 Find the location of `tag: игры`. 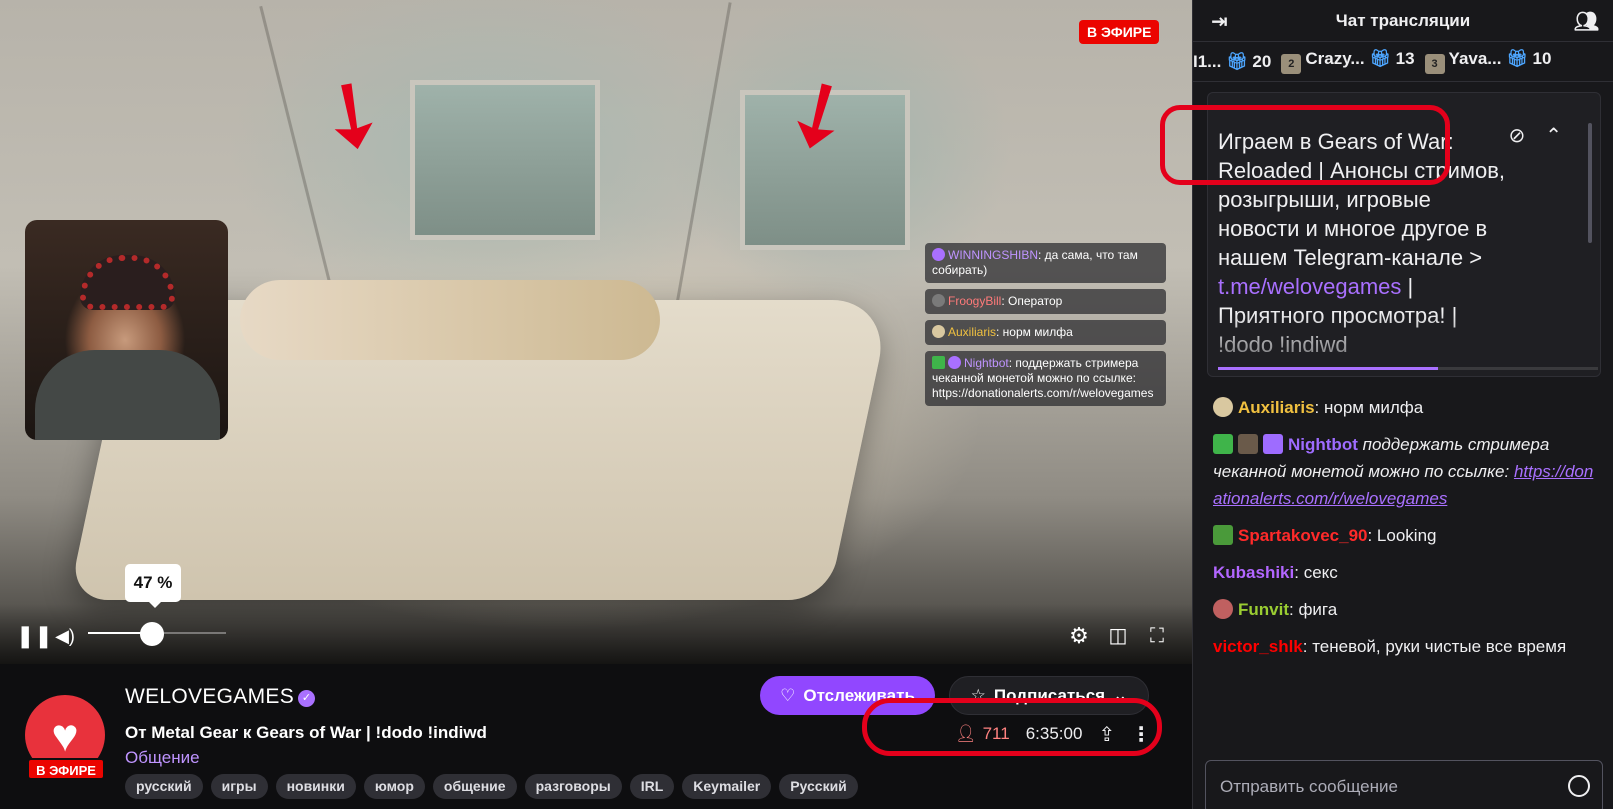

tag: игры is located at coordinates (239, 786).